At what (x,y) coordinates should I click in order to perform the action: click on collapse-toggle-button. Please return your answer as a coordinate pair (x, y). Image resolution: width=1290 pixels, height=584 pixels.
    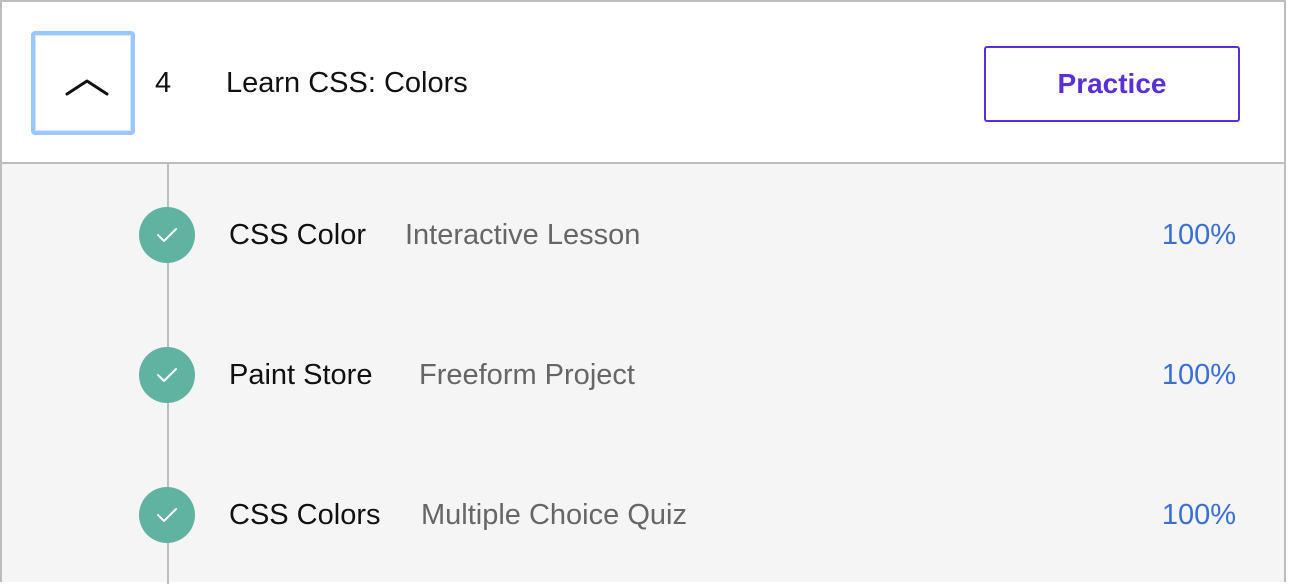
    Looking at the image, I should click on (83, 83).